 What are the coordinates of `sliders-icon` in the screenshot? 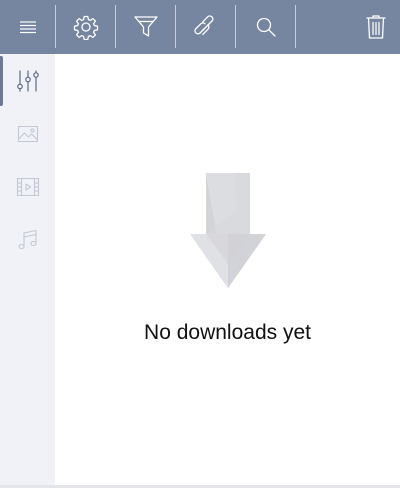 It's located at (27, 80).